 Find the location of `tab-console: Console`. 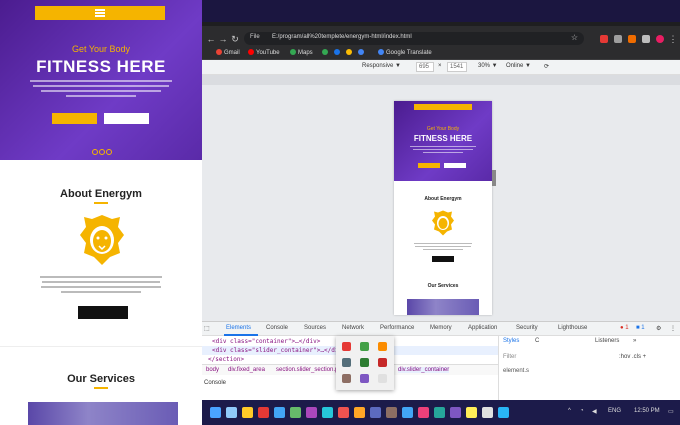

tab-console: Console is located at coordinates (277, 328).